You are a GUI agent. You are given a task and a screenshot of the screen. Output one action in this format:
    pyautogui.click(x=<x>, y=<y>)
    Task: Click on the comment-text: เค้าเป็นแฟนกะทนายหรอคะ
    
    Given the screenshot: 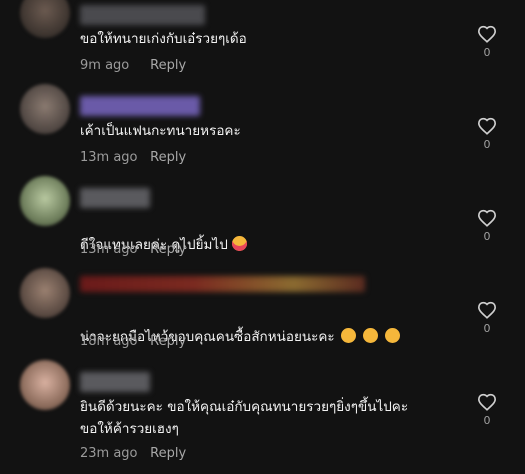 What is the action you would take?
    pyautogui.click(x=160, y=131)
    